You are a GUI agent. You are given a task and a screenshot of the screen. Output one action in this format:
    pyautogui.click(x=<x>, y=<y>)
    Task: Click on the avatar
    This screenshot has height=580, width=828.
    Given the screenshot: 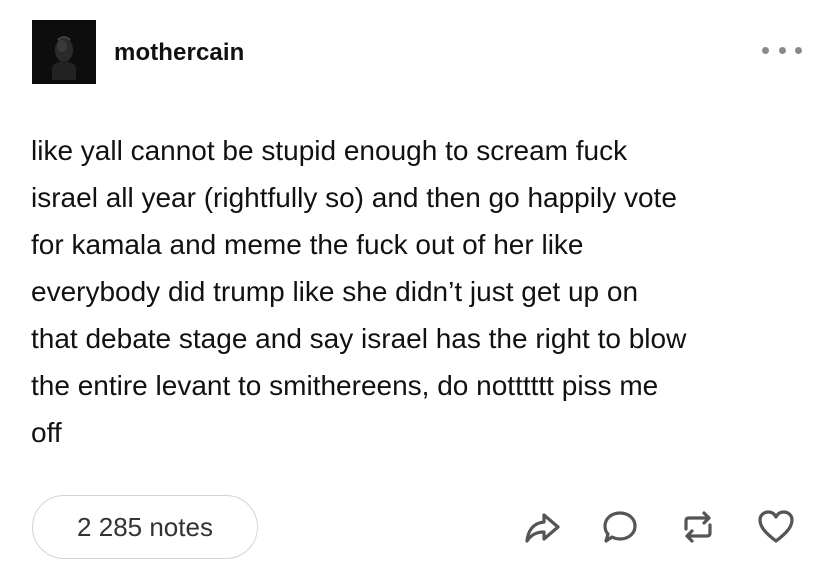 What is the action you would take?
    pyautogui.click(x=64, y=52)
    